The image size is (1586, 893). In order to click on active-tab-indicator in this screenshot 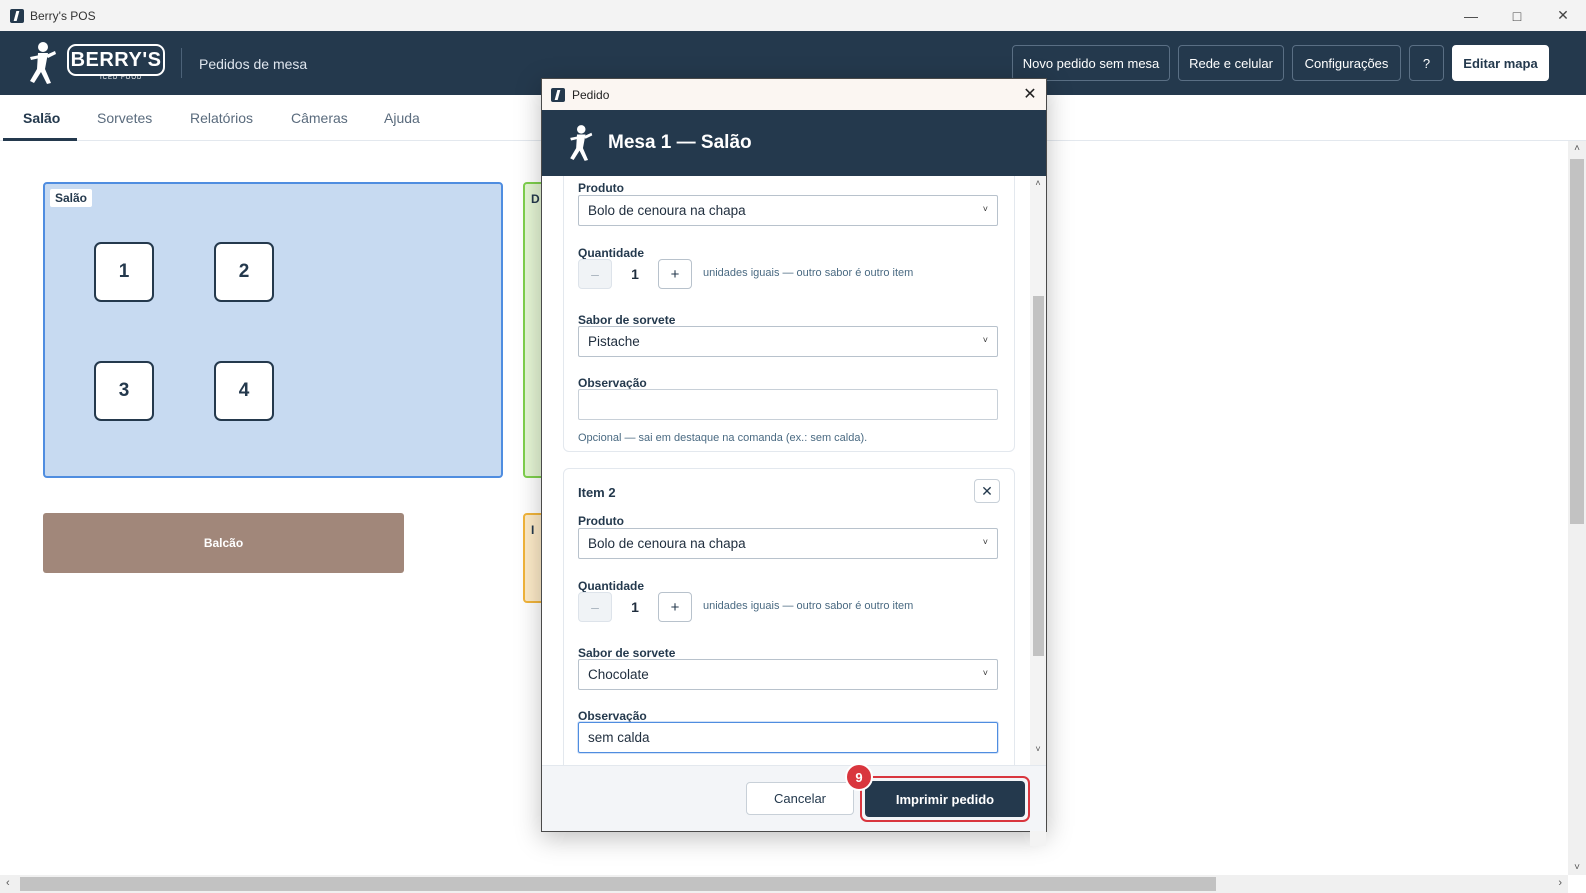, I will do `click(40, 139)`.